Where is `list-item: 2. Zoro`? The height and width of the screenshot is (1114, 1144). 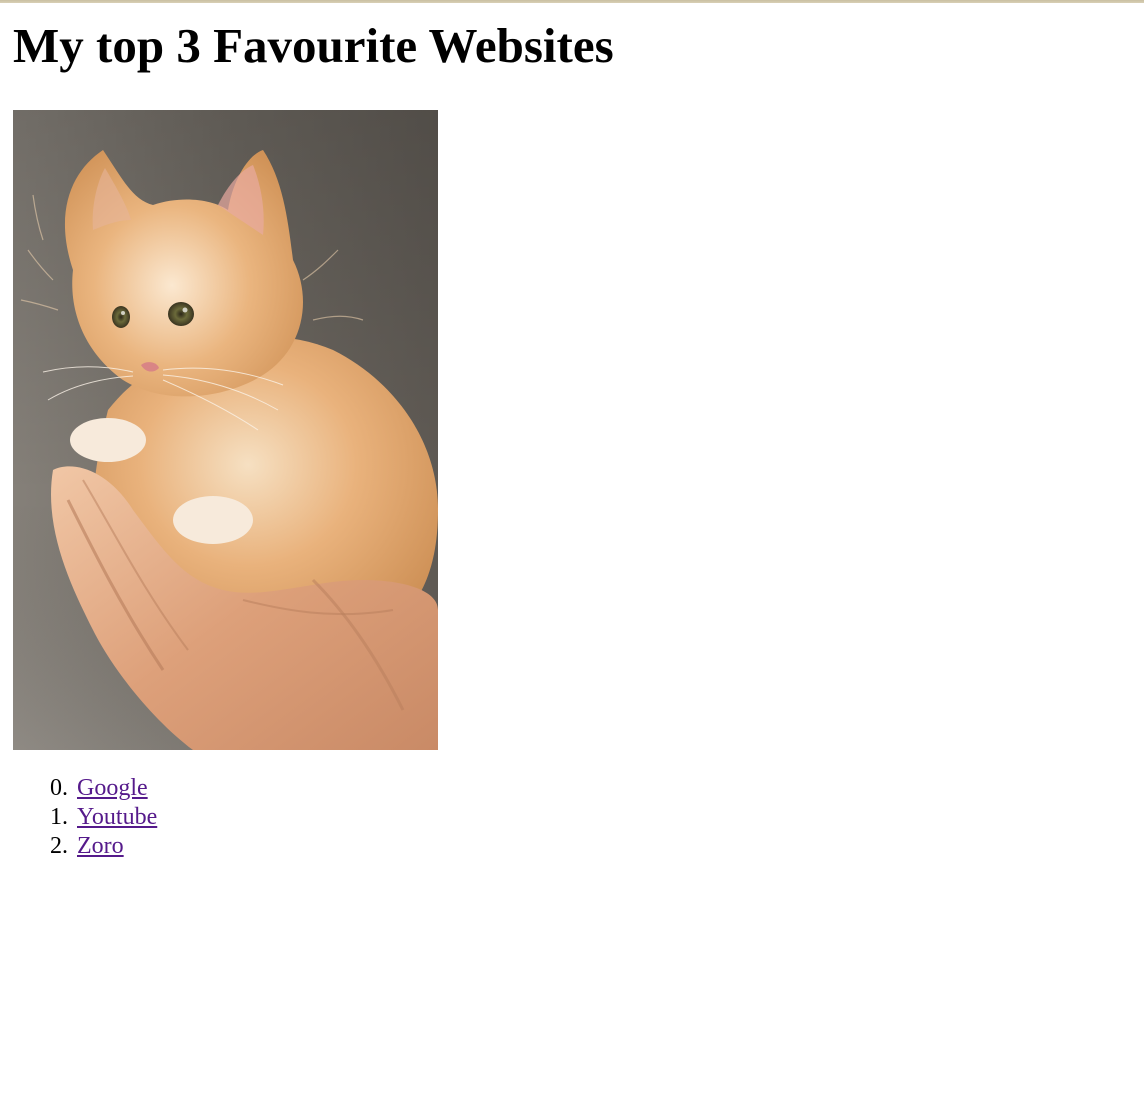 list-item: 2. Zoro is located at coordinates (85, 846).